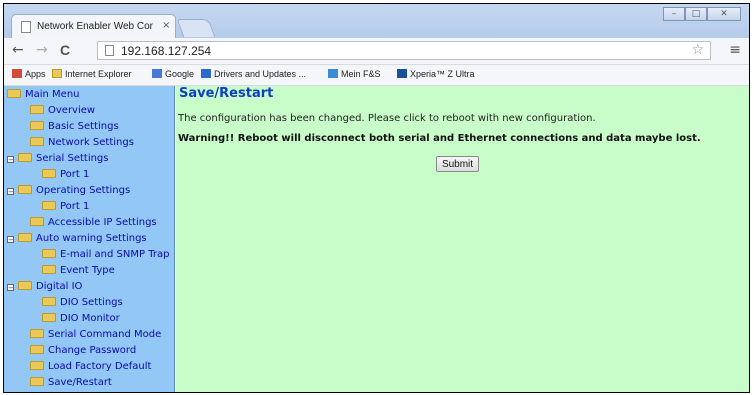 Image resolution: width=754 pixels, height=395 pixels. What do you see at coordinates (105, 255) in the screenshot?
I see `sidebar-item-email-snmp-trap: E-mail and SNMP Trap` at bounding box center [105, 255].